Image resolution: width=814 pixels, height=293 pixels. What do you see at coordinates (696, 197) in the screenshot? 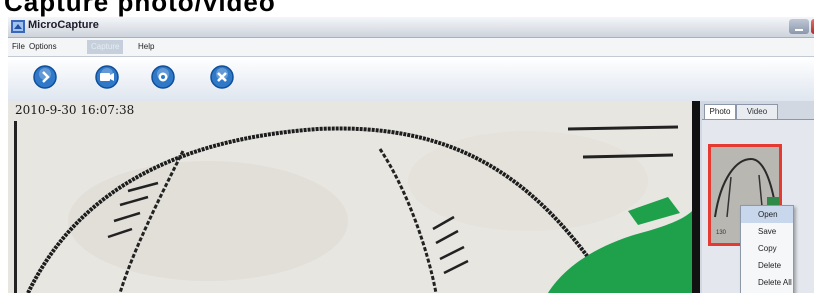
I see `panel-splitter` at bounding box center [696, 197].